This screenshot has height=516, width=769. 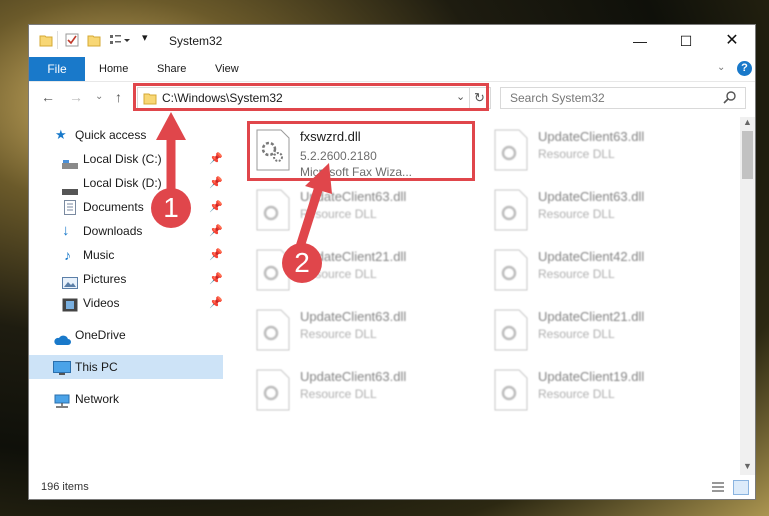 I want to click on sidebar-item-music: ♪ Music 📌, so click(x=126, y=255).